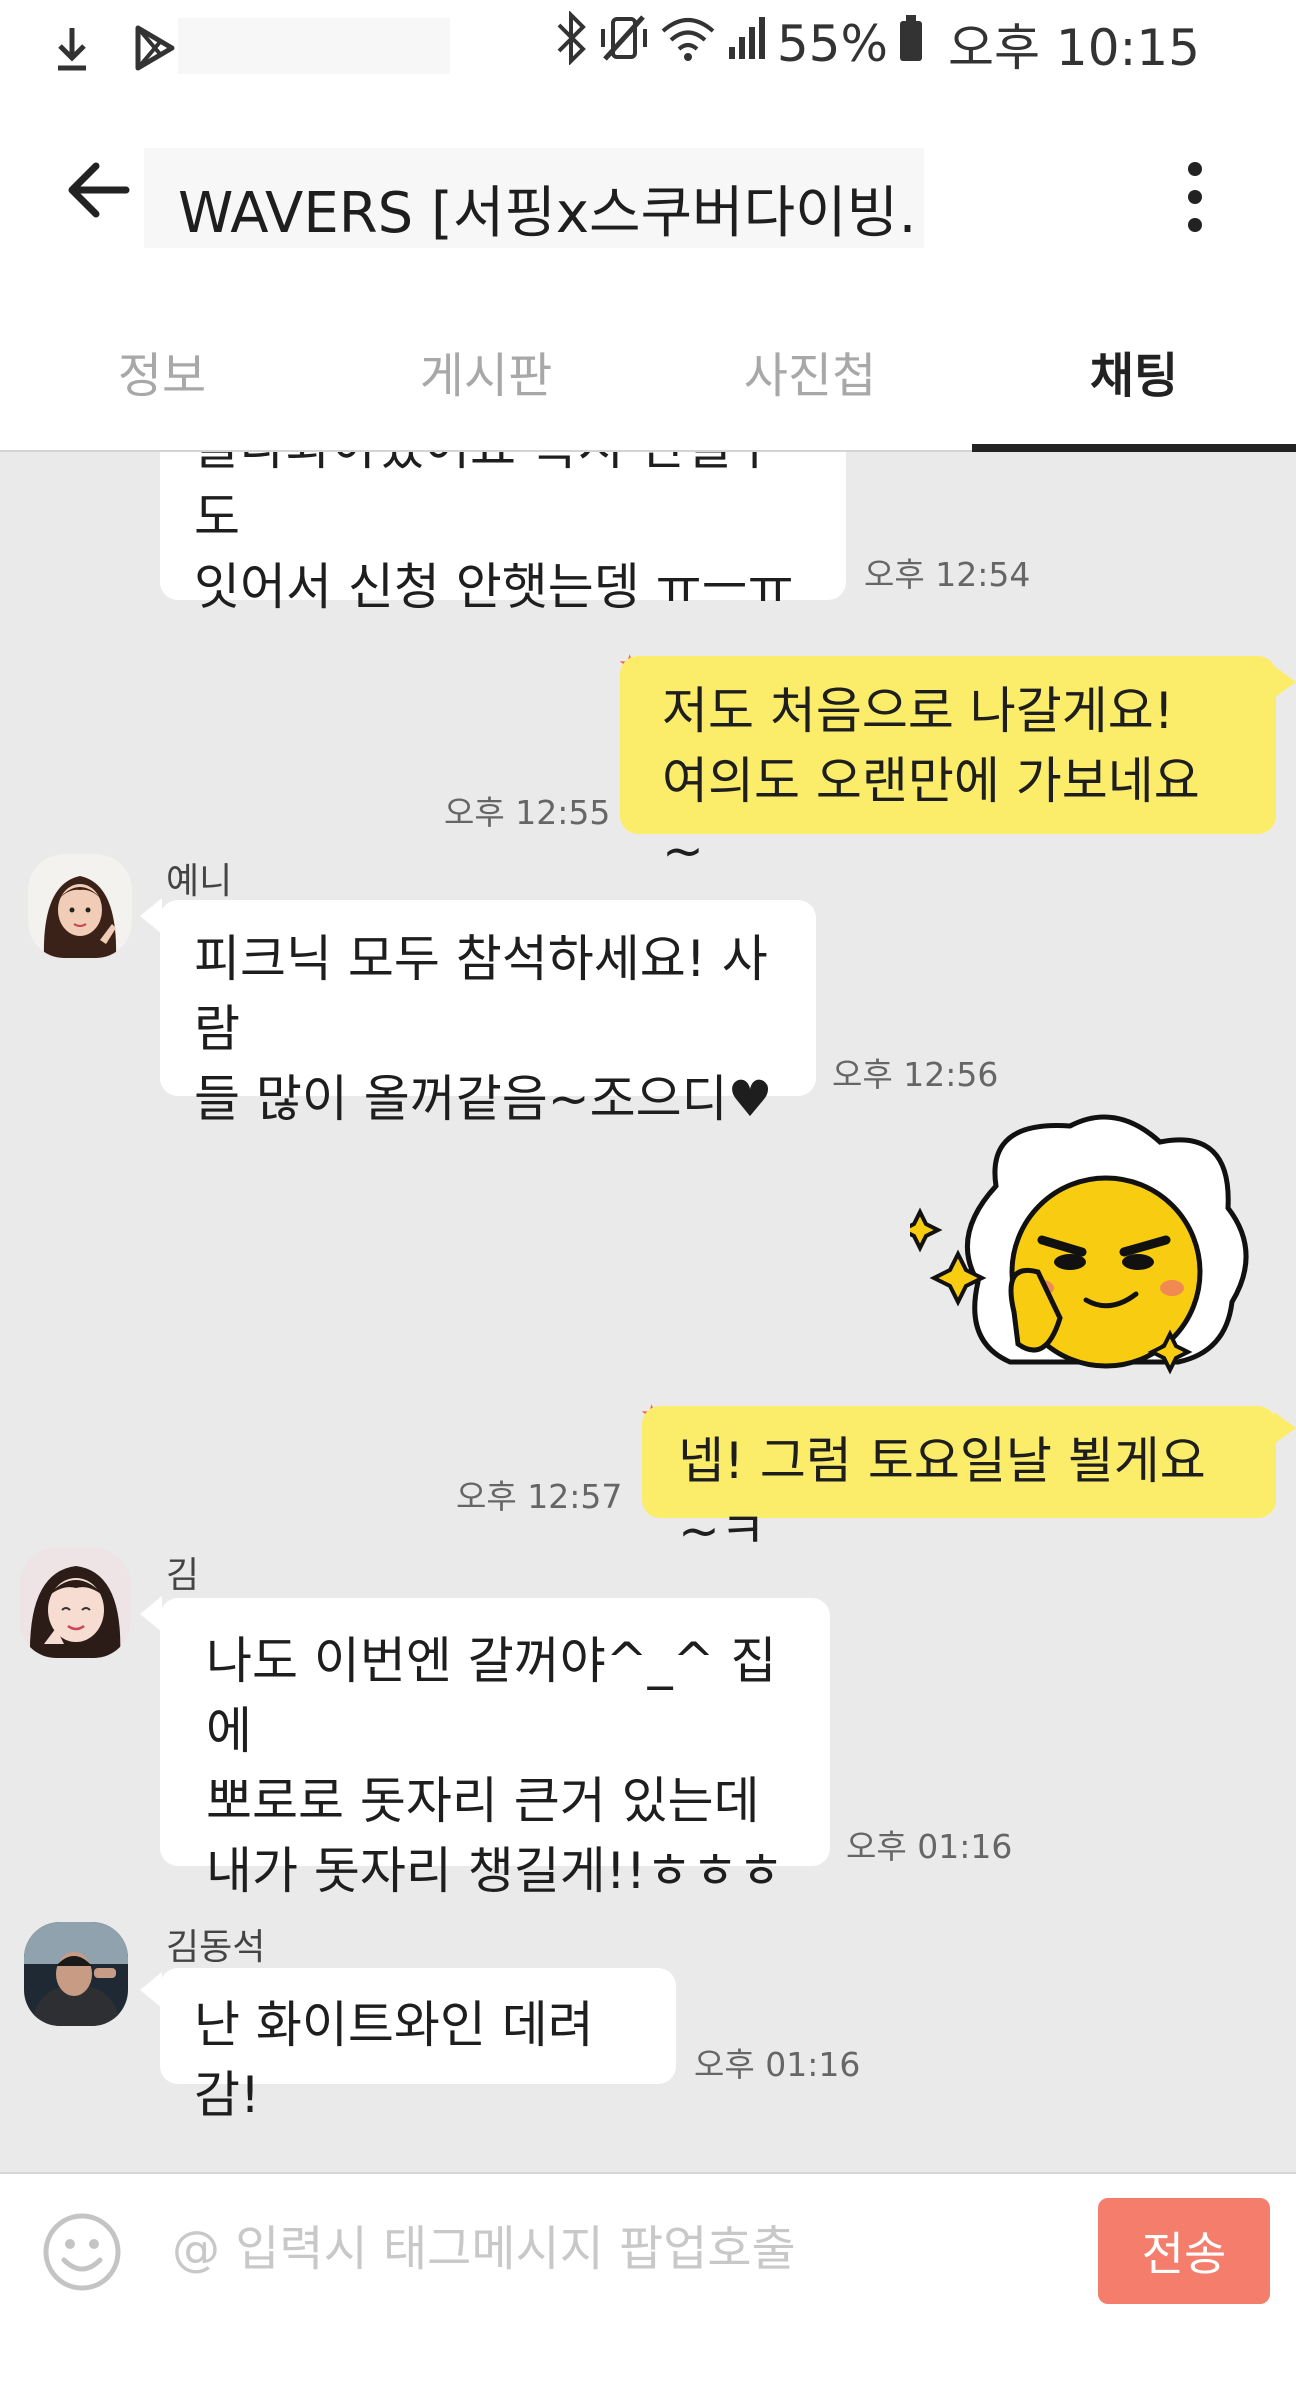 This screenshot has width=1296, height=2400. What do you see at coordinates (199, 881) in the screenshot?
I see `sender-name: 예니` at bounding box center [199, 881].